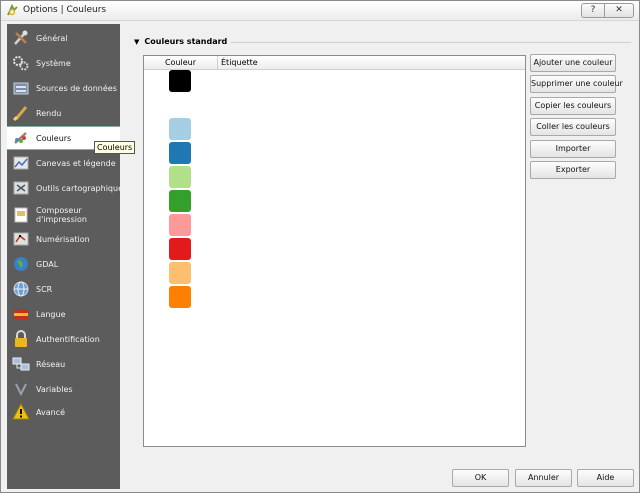 Image resolution: width=640 pixels, height=493 pixels. I want to click on title-bar: Options | Couleurs ? ✕, so click(320, 11).